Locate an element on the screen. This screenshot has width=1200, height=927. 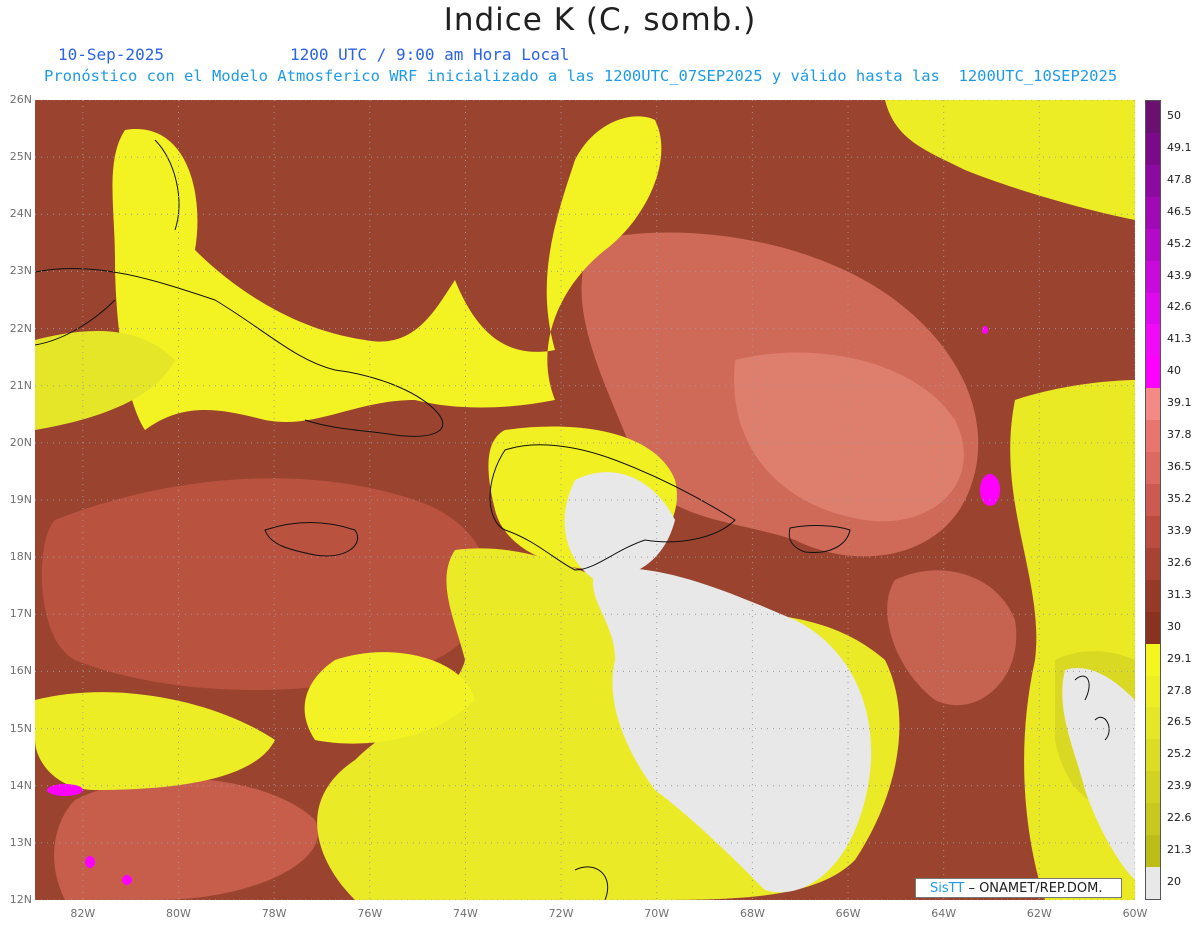
colorbar-label: 29.1 is located at coordinates (1179, 658).